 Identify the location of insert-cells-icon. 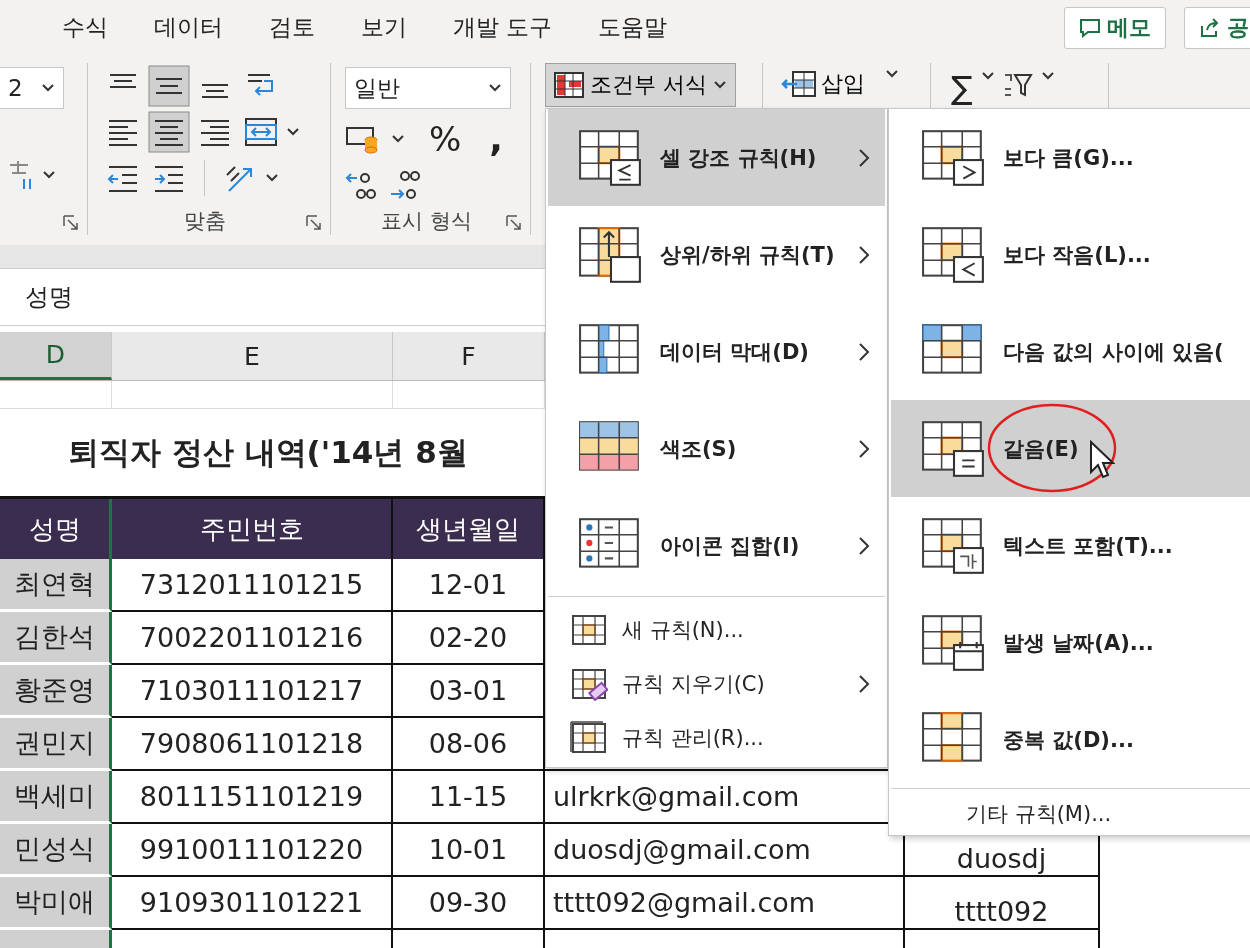
(799, 84).